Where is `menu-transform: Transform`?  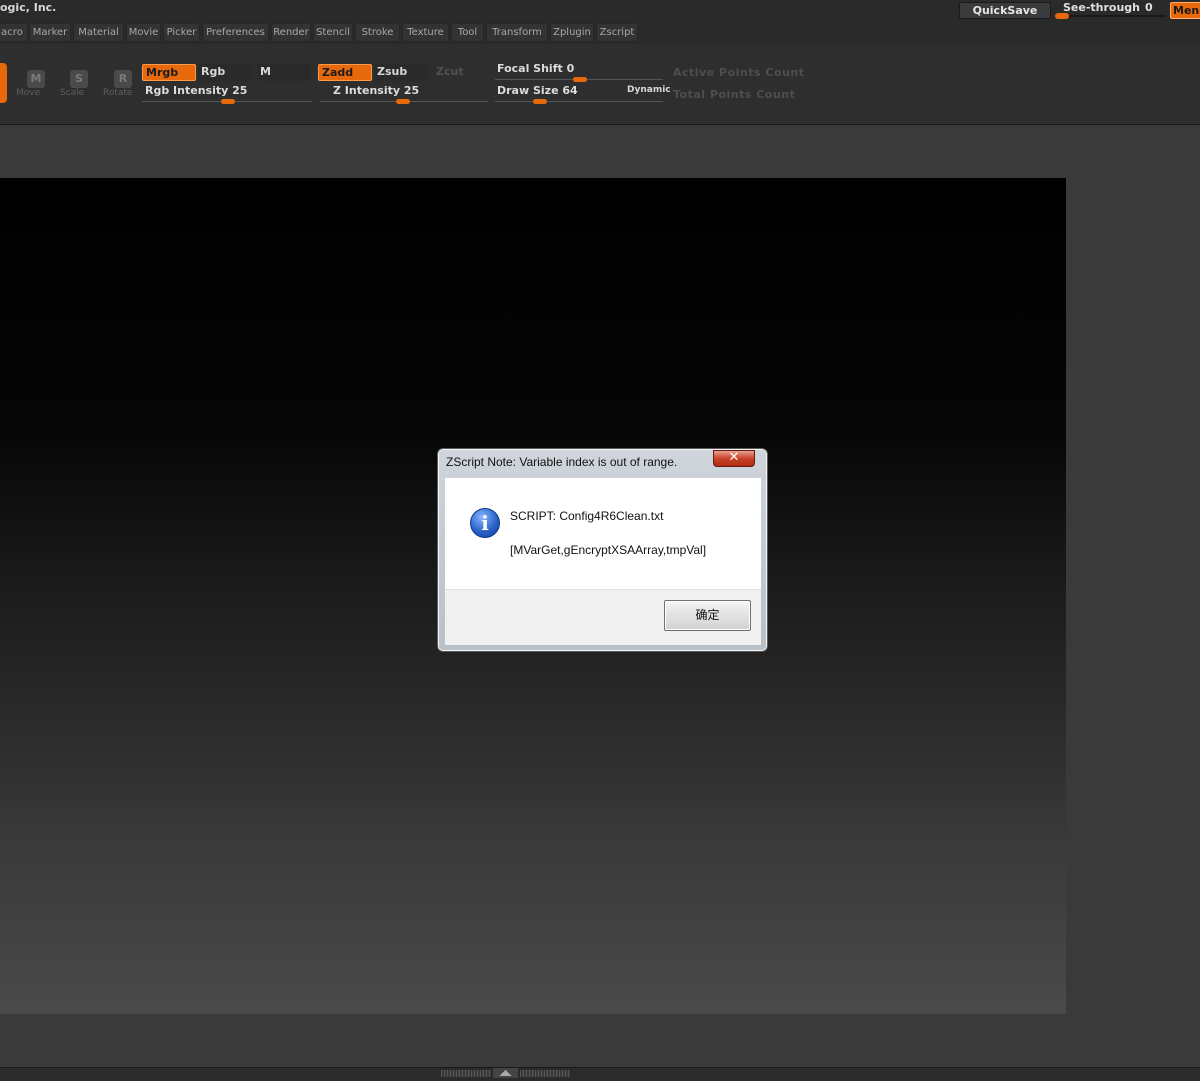
menu-transform: Transform is located at coordinates (517, 32).